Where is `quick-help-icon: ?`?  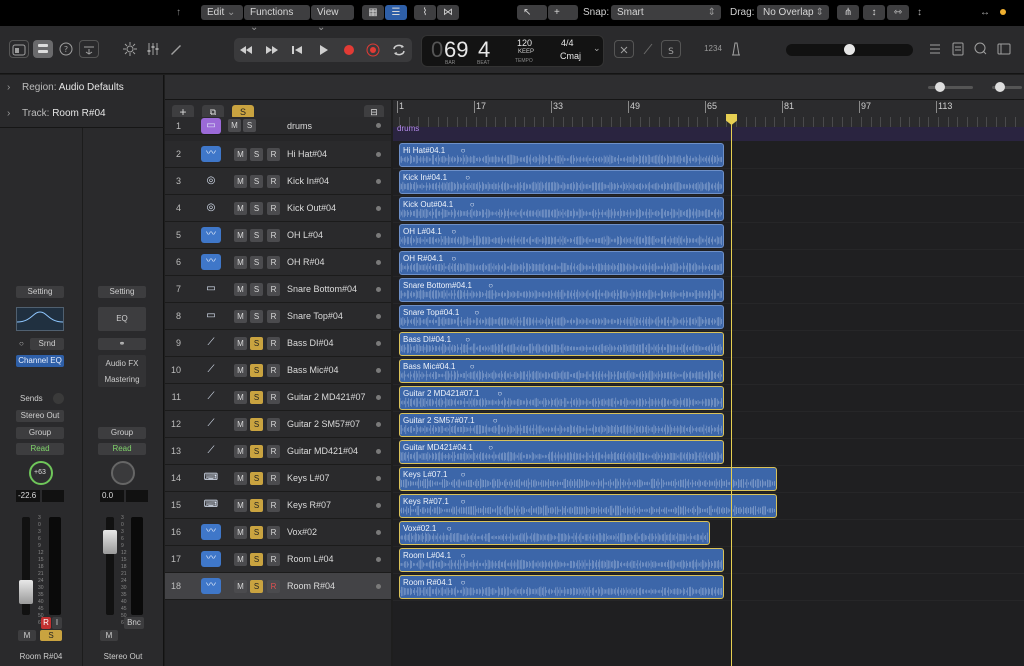 quick-help-icon: ? is located at coordinates (66, 49).